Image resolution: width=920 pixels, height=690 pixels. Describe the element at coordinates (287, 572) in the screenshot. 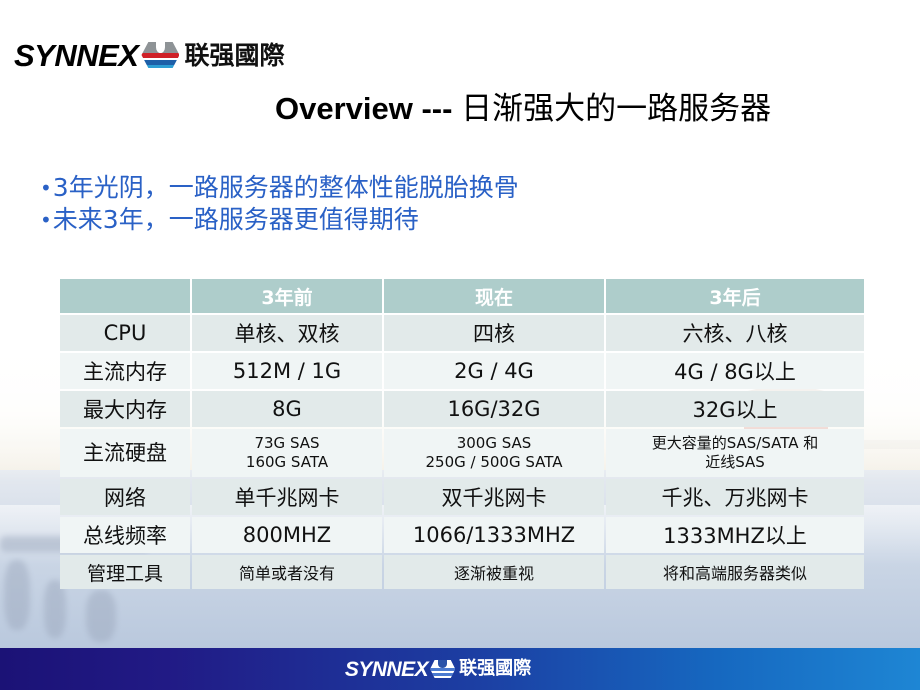

I see `cell-management-past: 简单或者没有` at that location.